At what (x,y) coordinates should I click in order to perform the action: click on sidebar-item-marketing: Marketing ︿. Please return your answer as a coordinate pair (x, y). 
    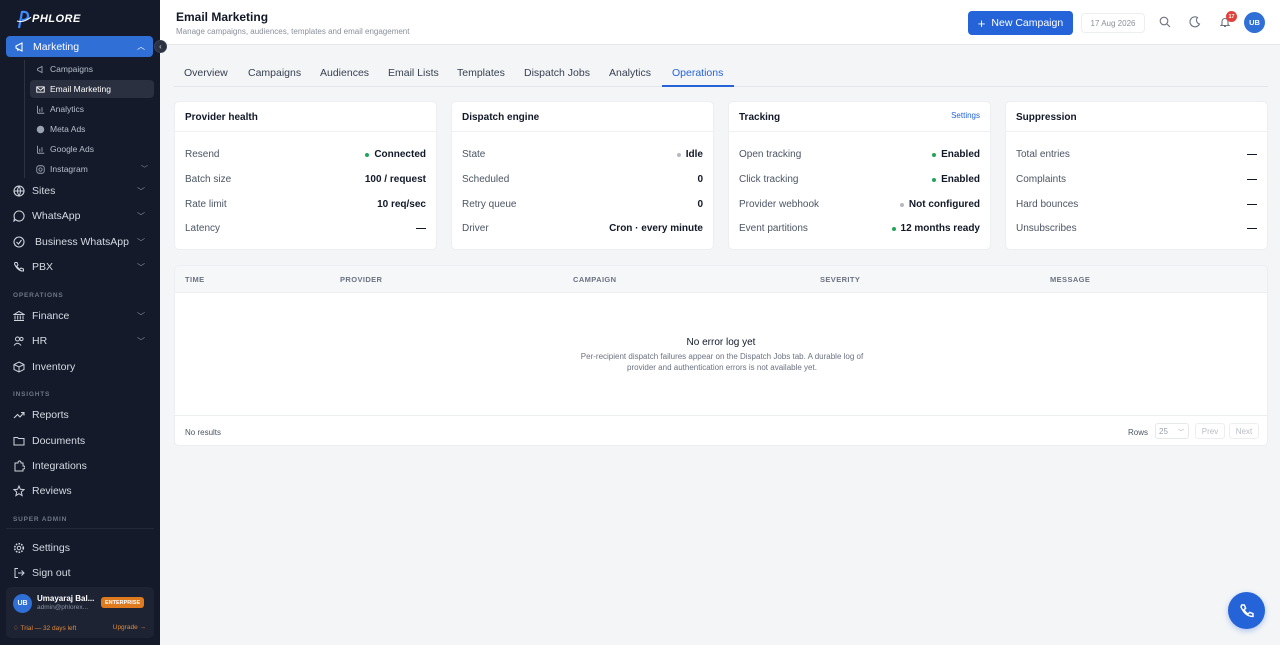
    Looking at the image, I should click on (79, 46).